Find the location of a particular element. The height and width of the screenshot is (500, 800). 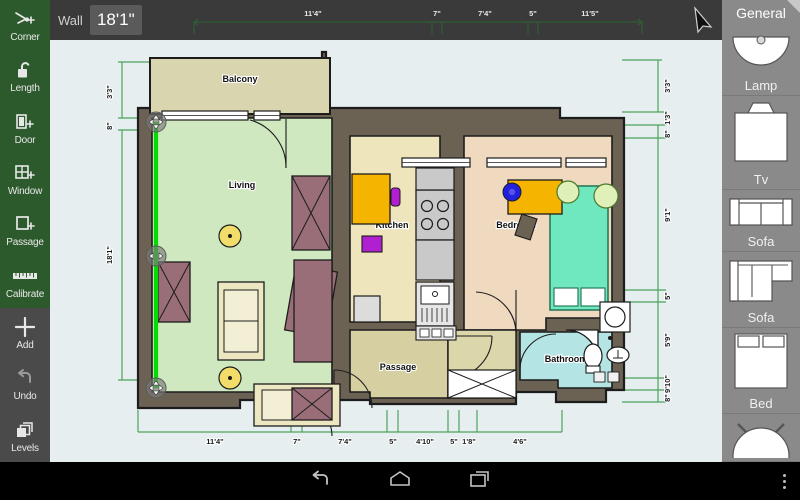

nav-back-button is located at coordinates (320, 481).